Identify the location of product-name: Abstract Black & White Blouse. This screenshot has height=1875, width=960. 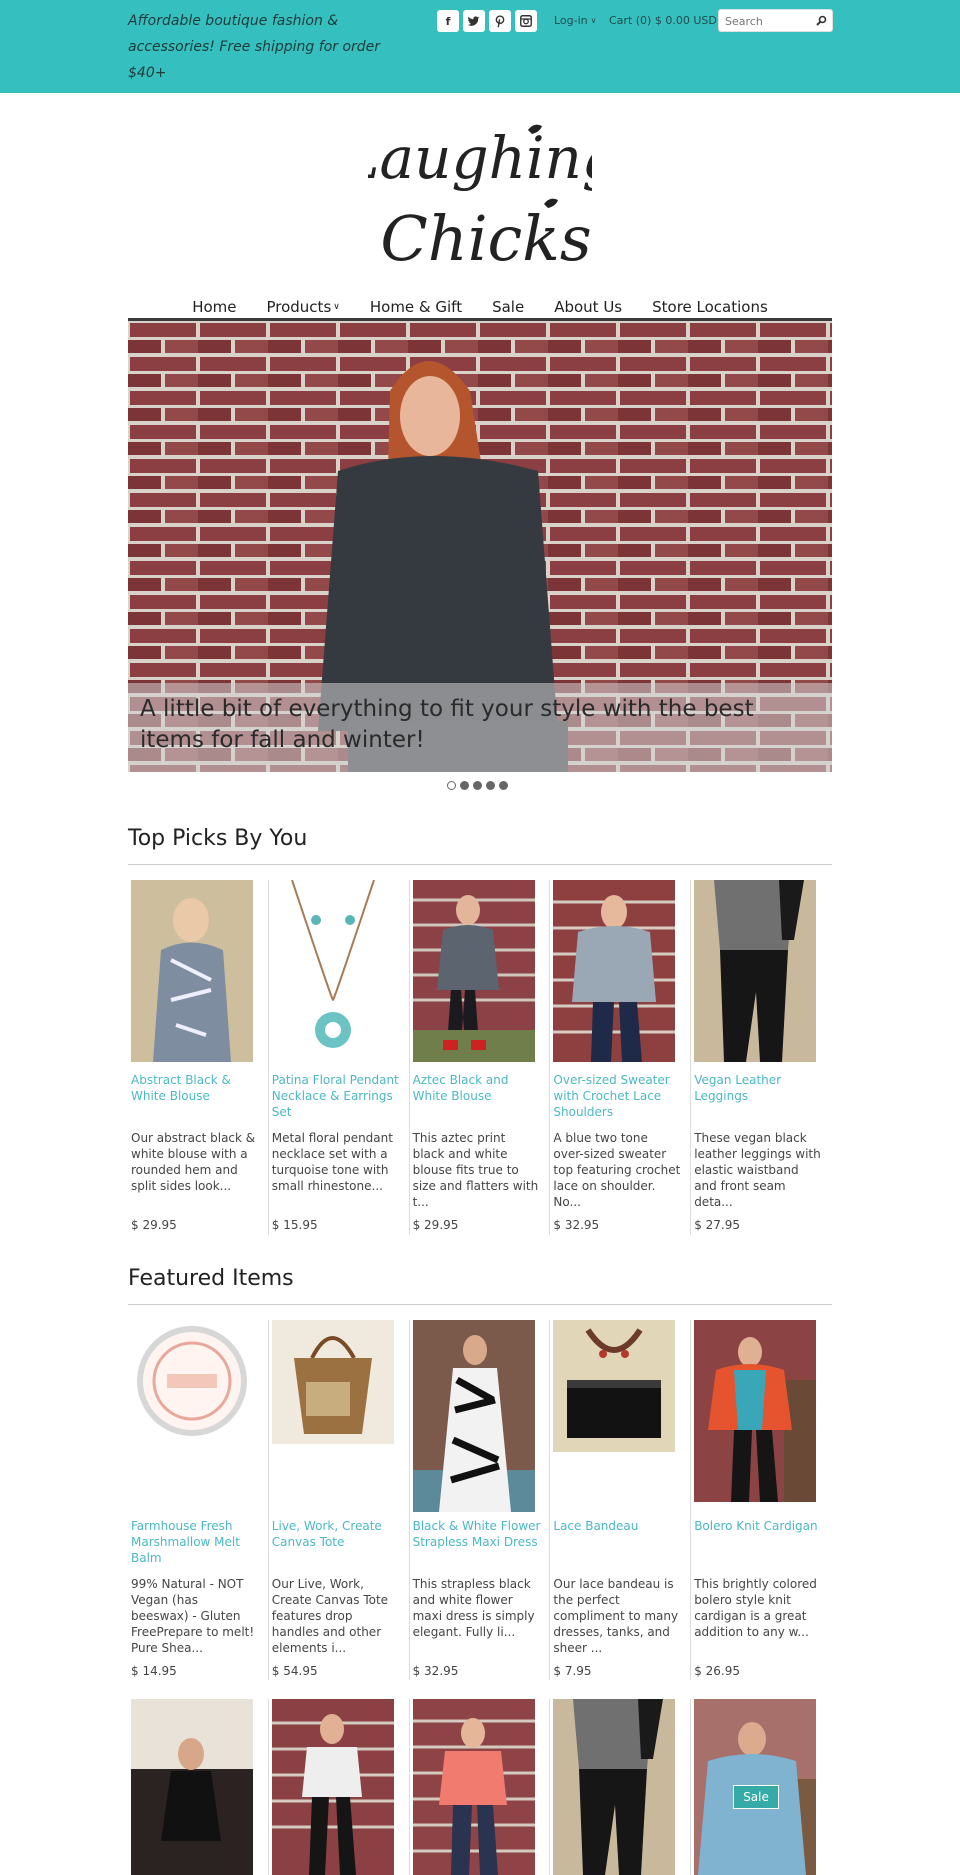
(195, 1088).